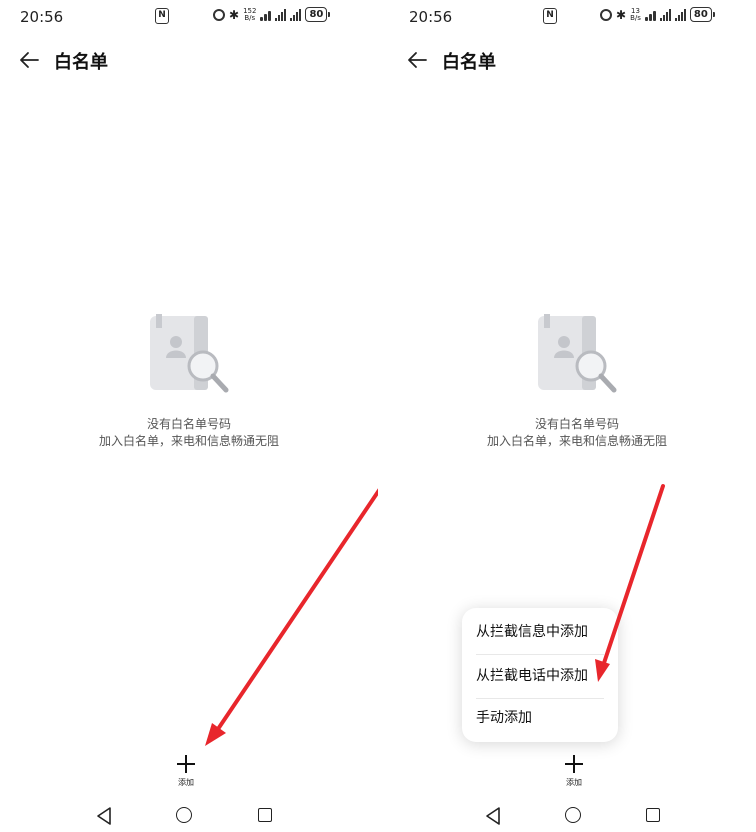 The width and height of the screenshot is (756, 832). What do you see at coordinates (540, 632) in the screenshot?
I see `menu-item-add-from-blocked-messages: 从拦截信息中添加` at bounding box center [540, 632].